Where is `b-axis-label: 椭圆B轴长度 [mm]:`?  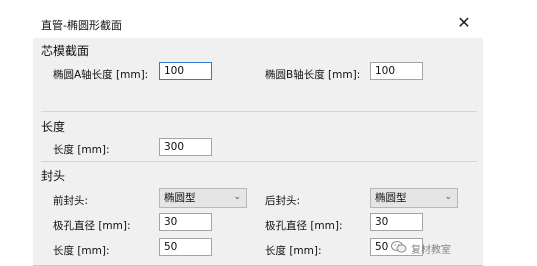
b-axis-label: 椭圆B轴长度 [mm]: is located at coordinates (313, 75).